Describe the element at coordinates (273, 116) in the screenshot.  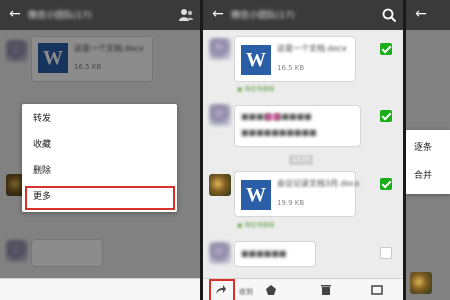
I see `message-text-emphasis: ■■` at that location.